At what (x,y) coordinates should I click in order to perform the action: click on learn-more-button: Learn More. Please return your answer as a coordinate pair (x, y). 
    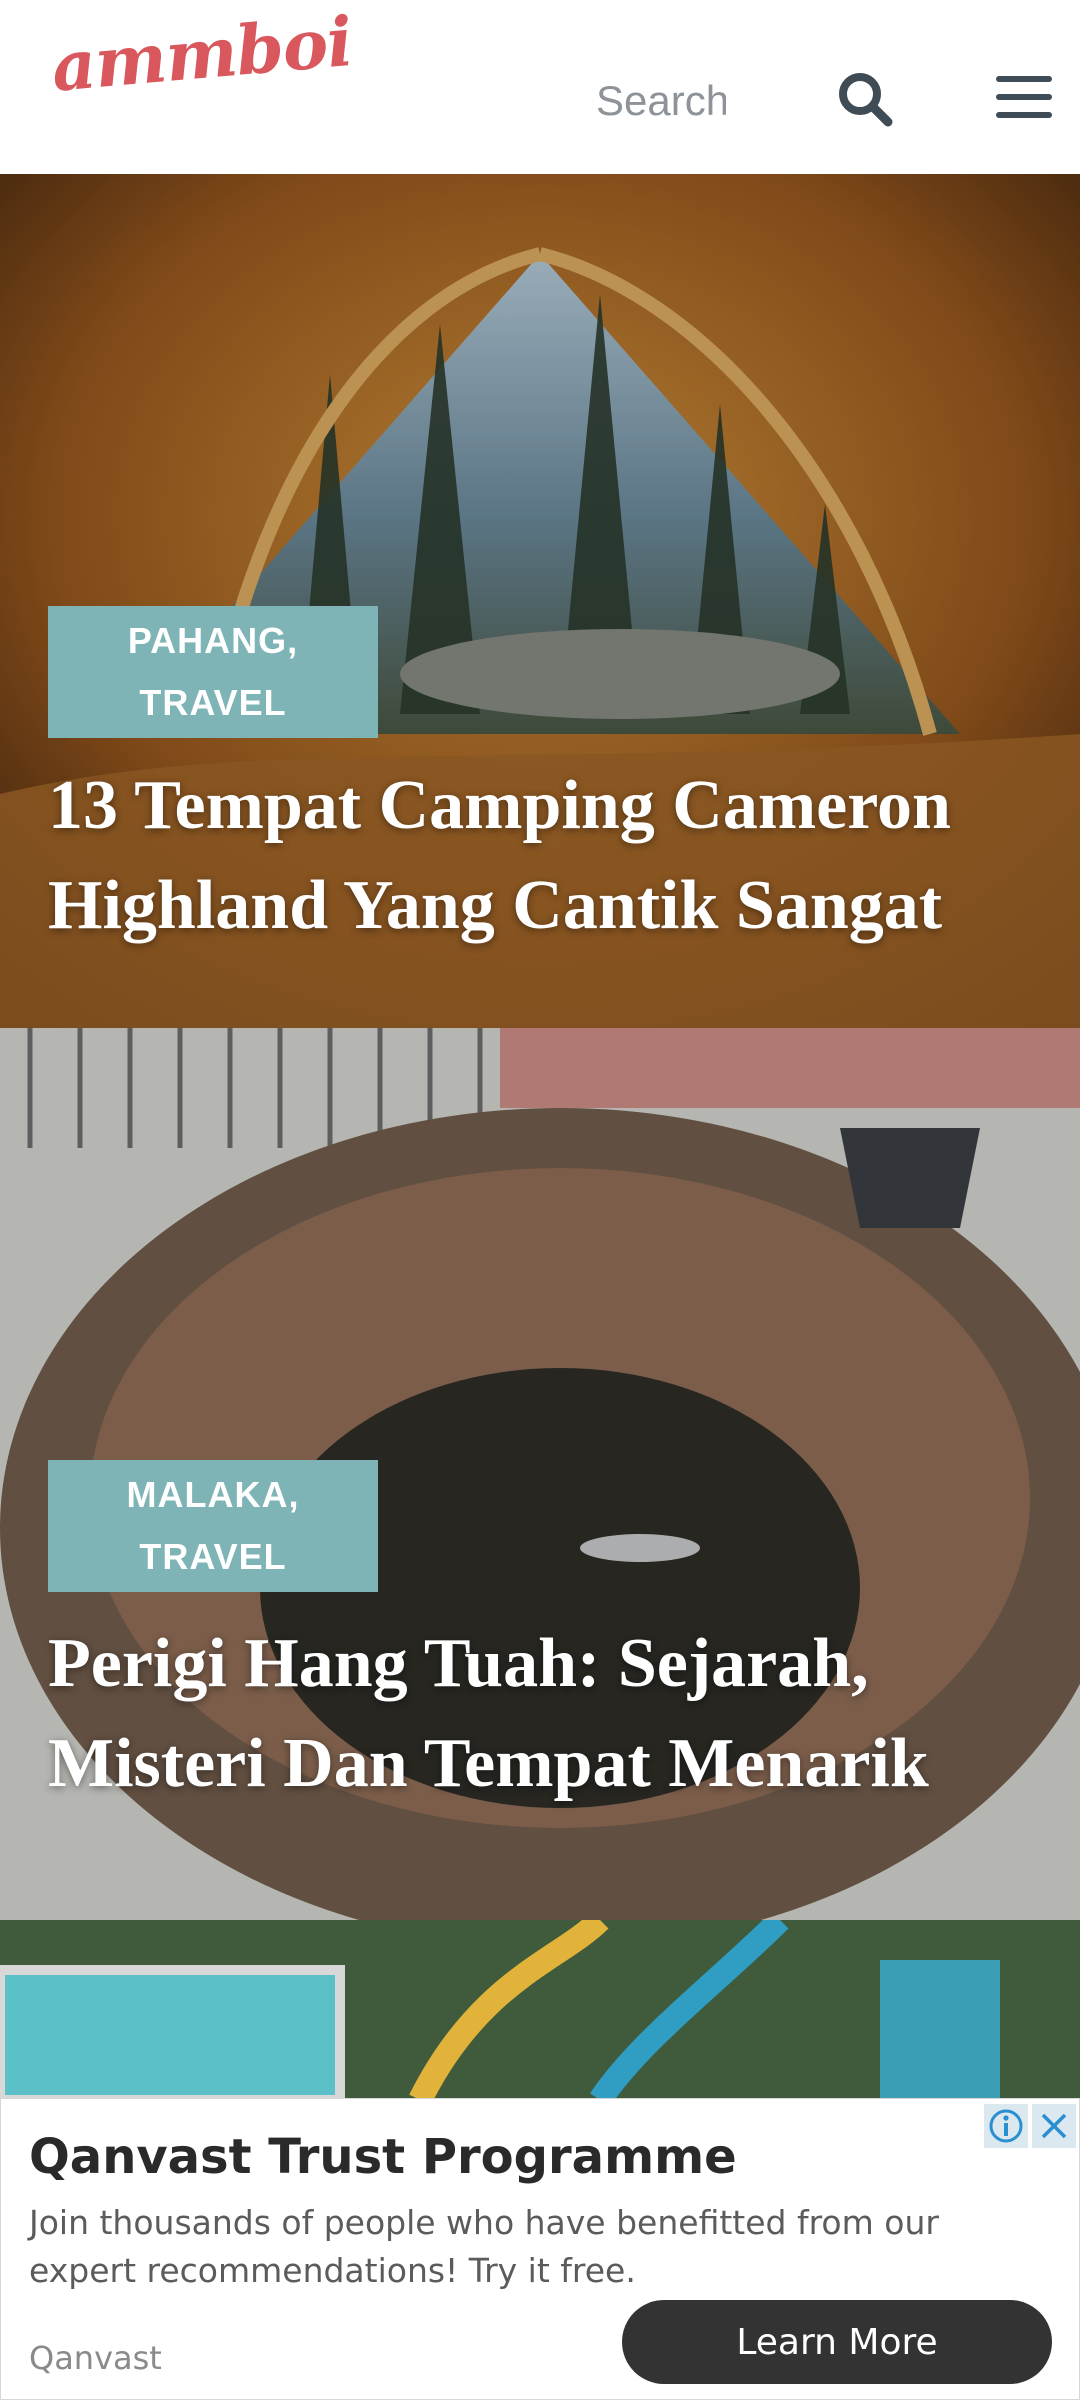
    Looking at the image, I should click on (837, 2342).